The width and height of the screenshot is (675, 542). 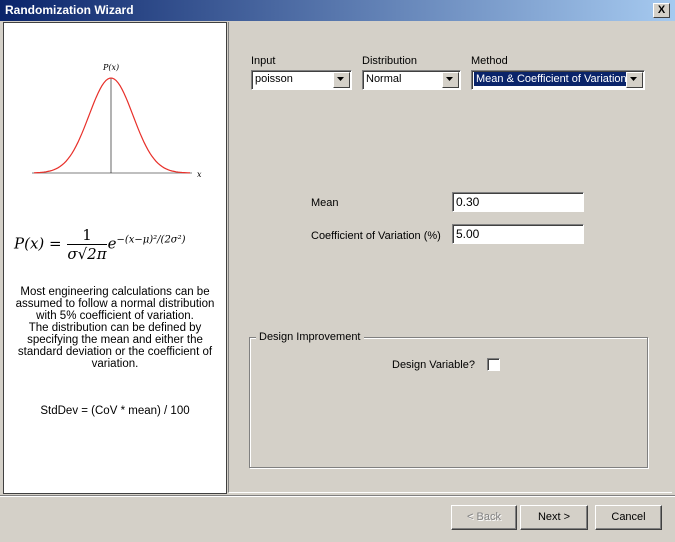 I want to click on mean-field, so click(x=518, y=202).